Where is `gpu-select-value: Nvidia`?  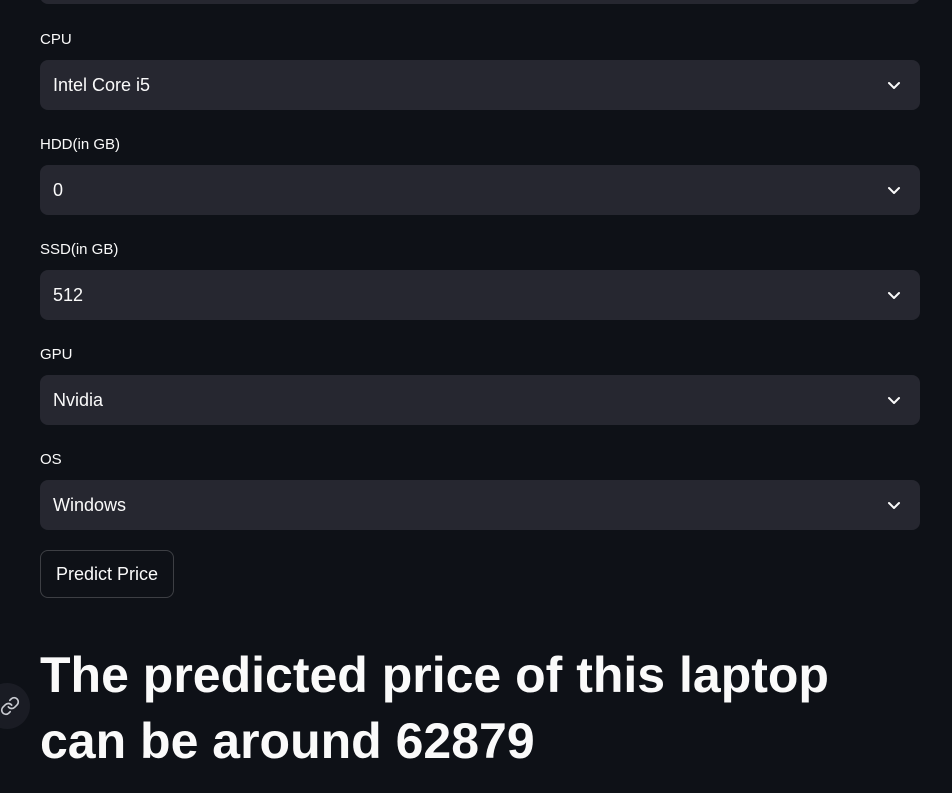
gpu-select-value: Nvidia is located at coordinates (78, 399).